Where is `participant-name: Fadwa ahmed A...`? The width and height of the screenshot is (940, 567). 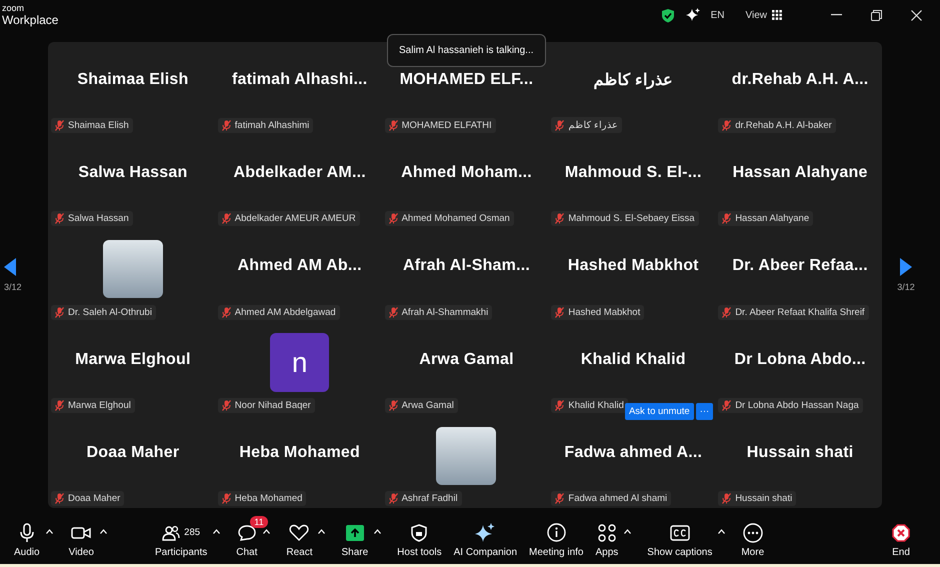
participant-name: Fadwa ahmed A... is located at coordinates (633, 453).